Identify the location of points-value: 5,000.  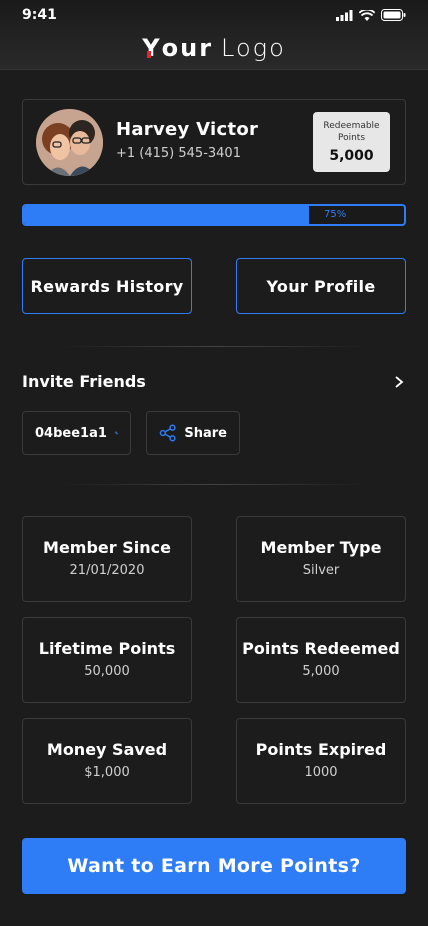
(351, 156).